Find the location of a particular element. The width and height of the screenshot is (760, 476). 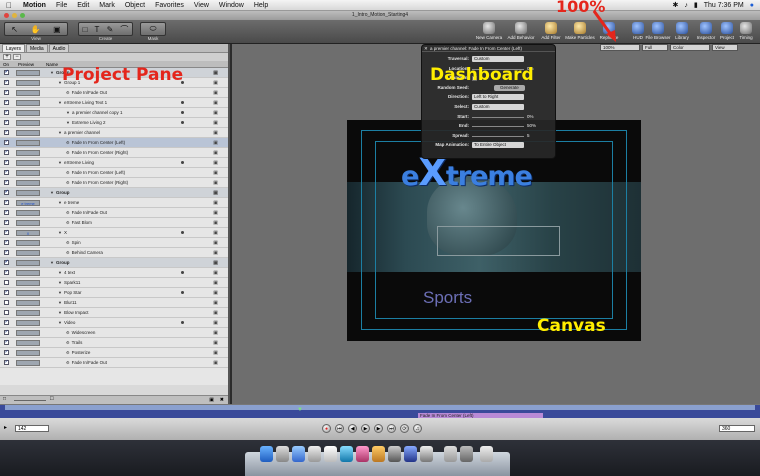

layer-name-cell: ▼ eXtreme Living Text 1 is located at coordinates (82, 102).